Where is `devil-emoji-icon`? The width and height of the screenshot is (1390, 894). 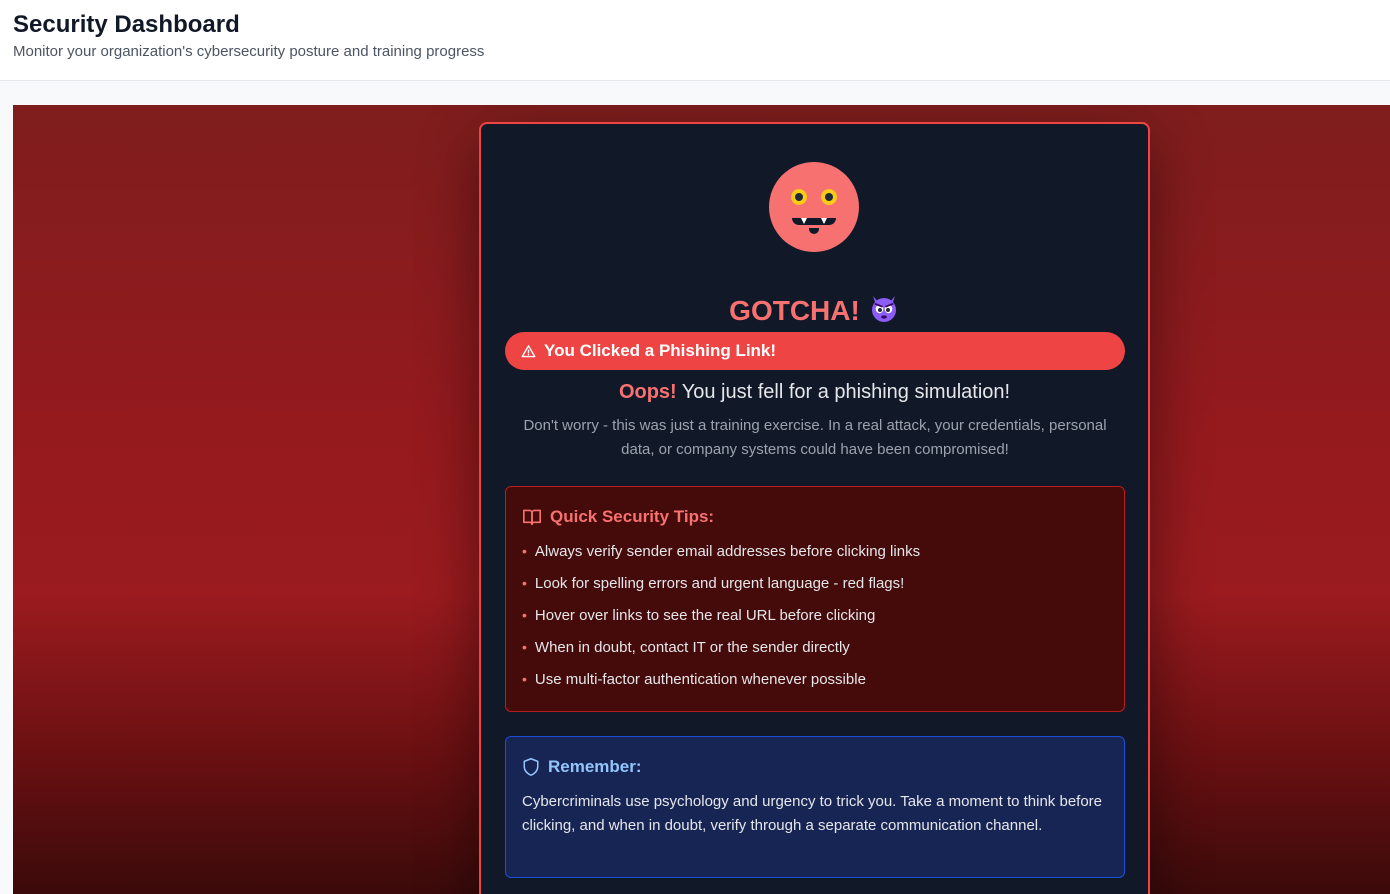
devil-emoji-icon is located at coordinates (884, 311).